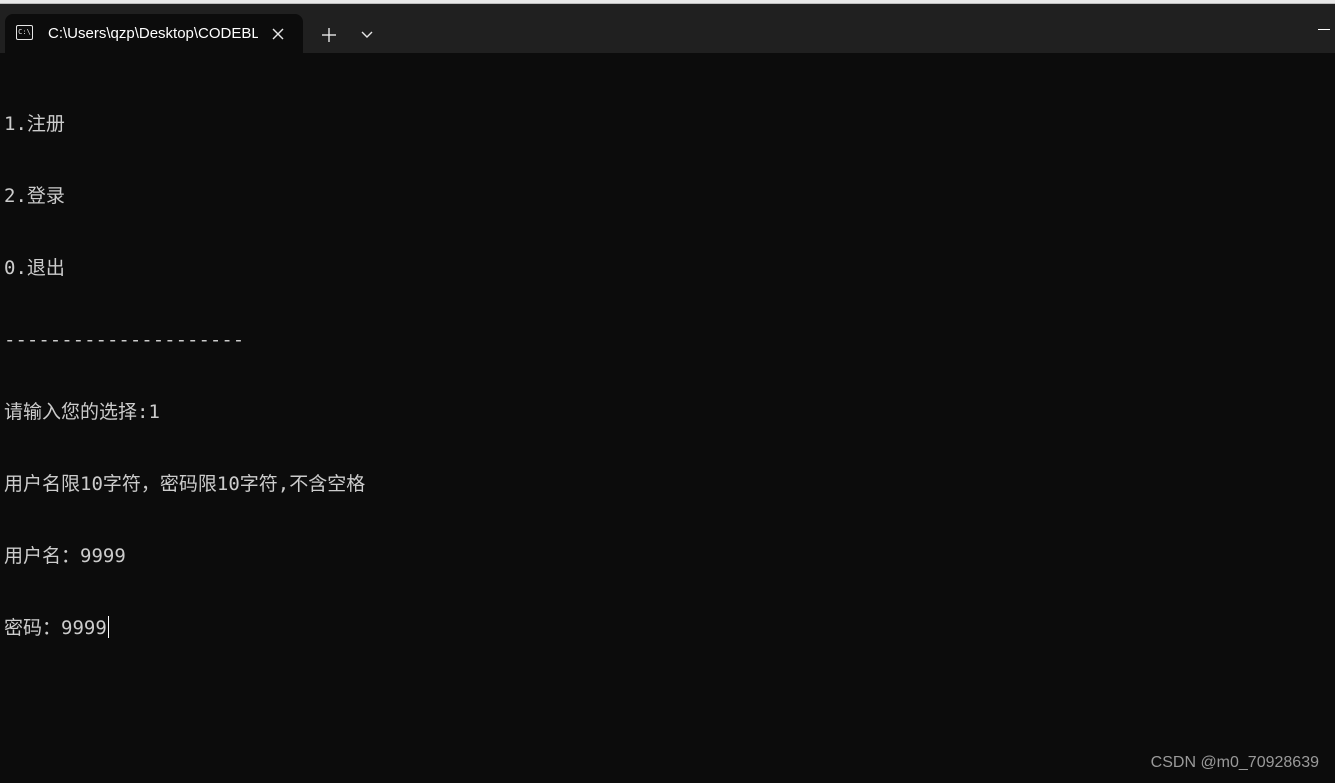  I want to click on terminal-line: 请输入您的选择:1, so click(82, 412).